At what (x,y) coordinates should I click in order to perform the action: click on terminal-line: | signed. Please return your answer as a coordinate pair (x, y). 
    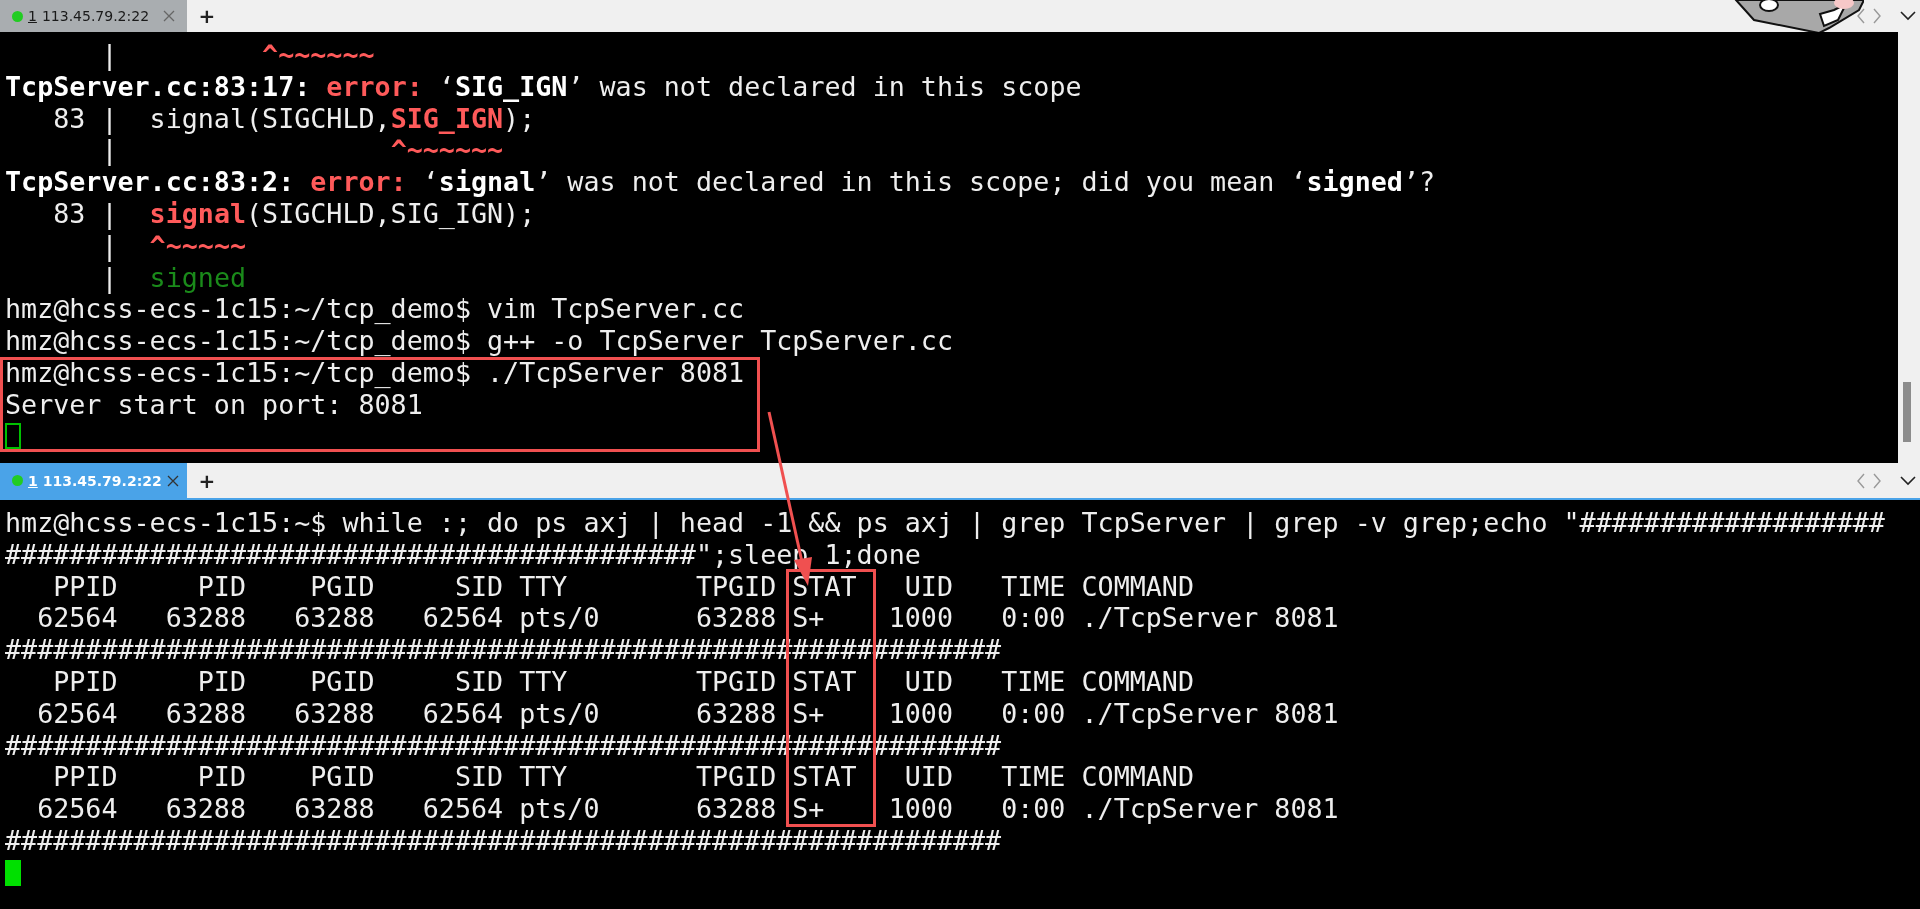
    Looking at the image, I should click on (173, 277).